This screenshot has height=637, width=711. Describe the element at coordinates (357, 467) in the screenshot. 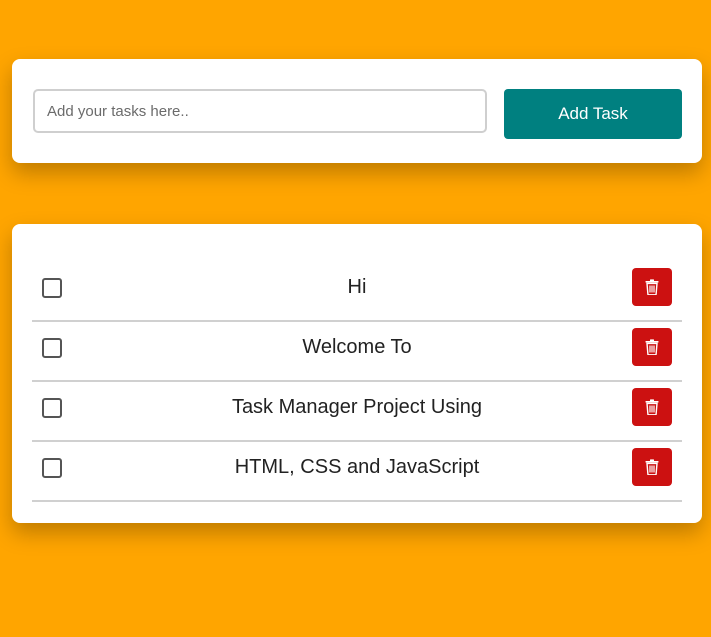

I see `task-text: HTML, CSS and JavaScript` at that location.